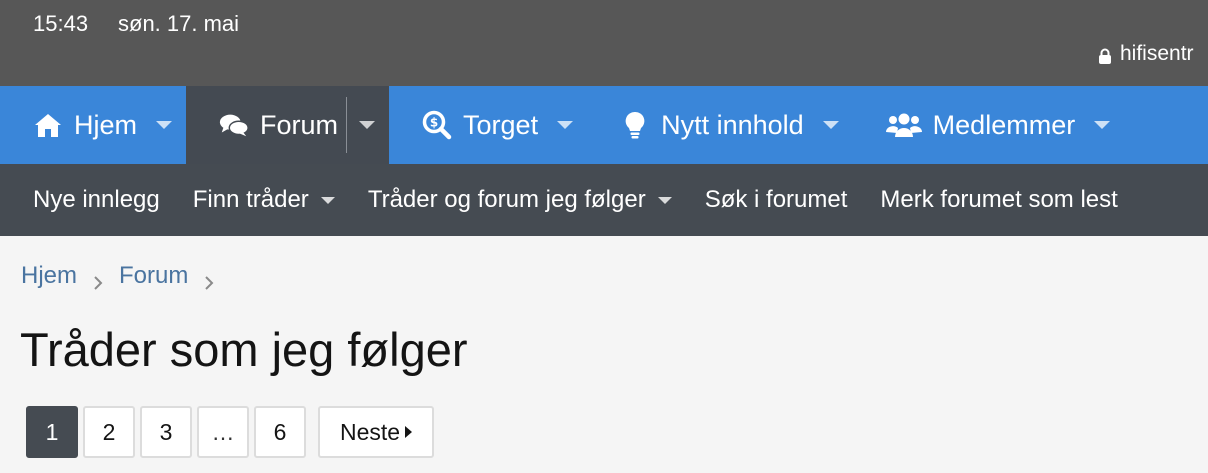 This screenshot has height=473, width=1208. I want to click on breadcrumb-forum: Forum, so click(153, 276).